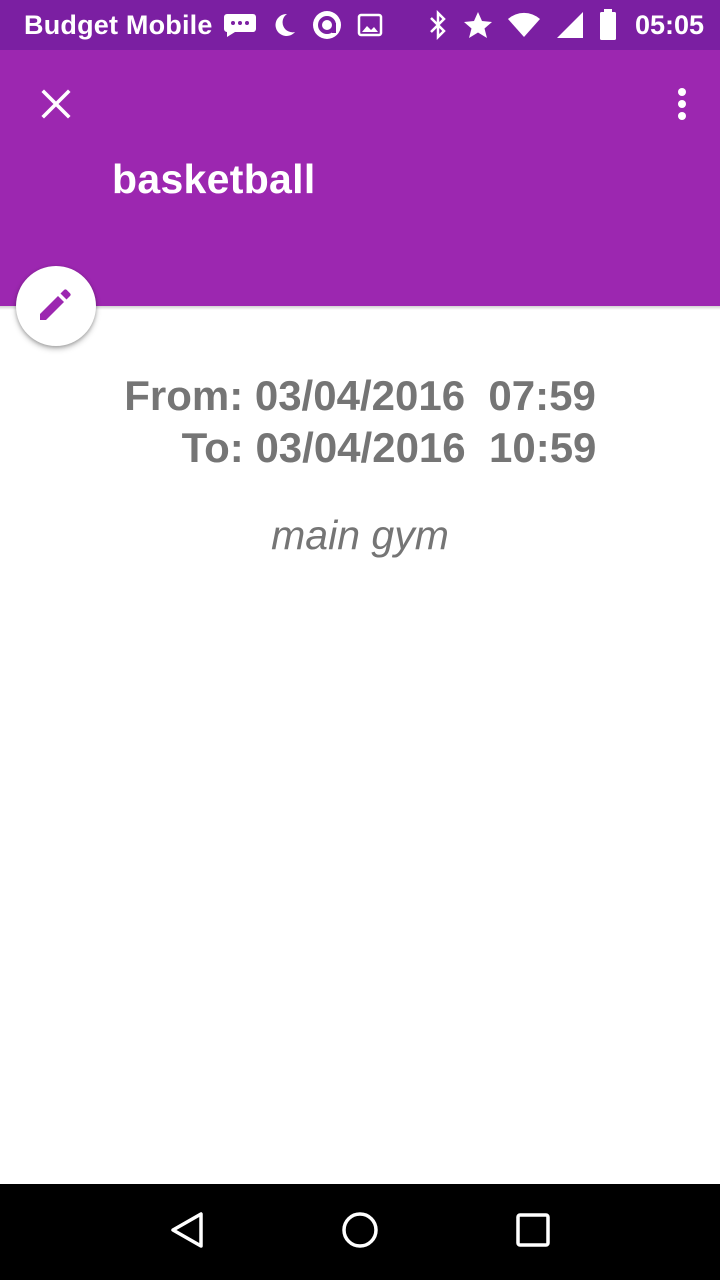 This screenshot has height=1280, width=720. Describe the element at coordinates (214, 179) in the screenshot. I see `page-title: basketball` at that location.